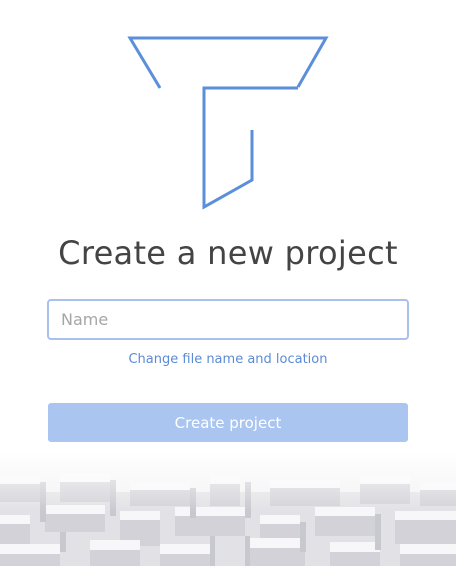 The image size is (456, 566). What do you see at coordinates (228, 422) in the screenshot?
I see `create-project-button: Create project` at bounding box center [228, 422].